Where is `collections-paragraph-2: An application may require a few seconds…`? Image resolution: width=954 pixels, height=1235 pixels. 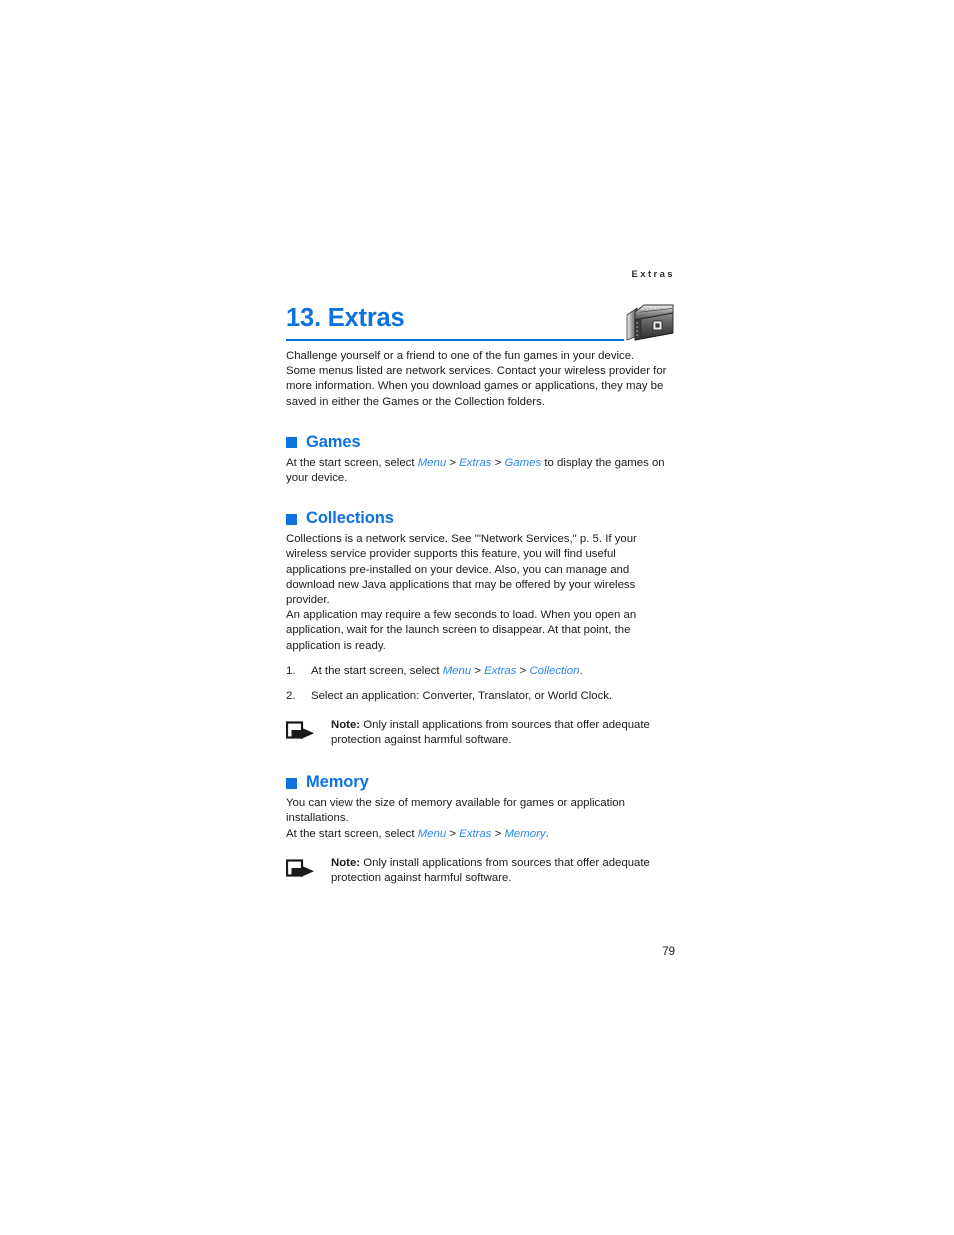
collections-paragraph-2: An application may require a few seconds… is located at coordinates (461, 630).